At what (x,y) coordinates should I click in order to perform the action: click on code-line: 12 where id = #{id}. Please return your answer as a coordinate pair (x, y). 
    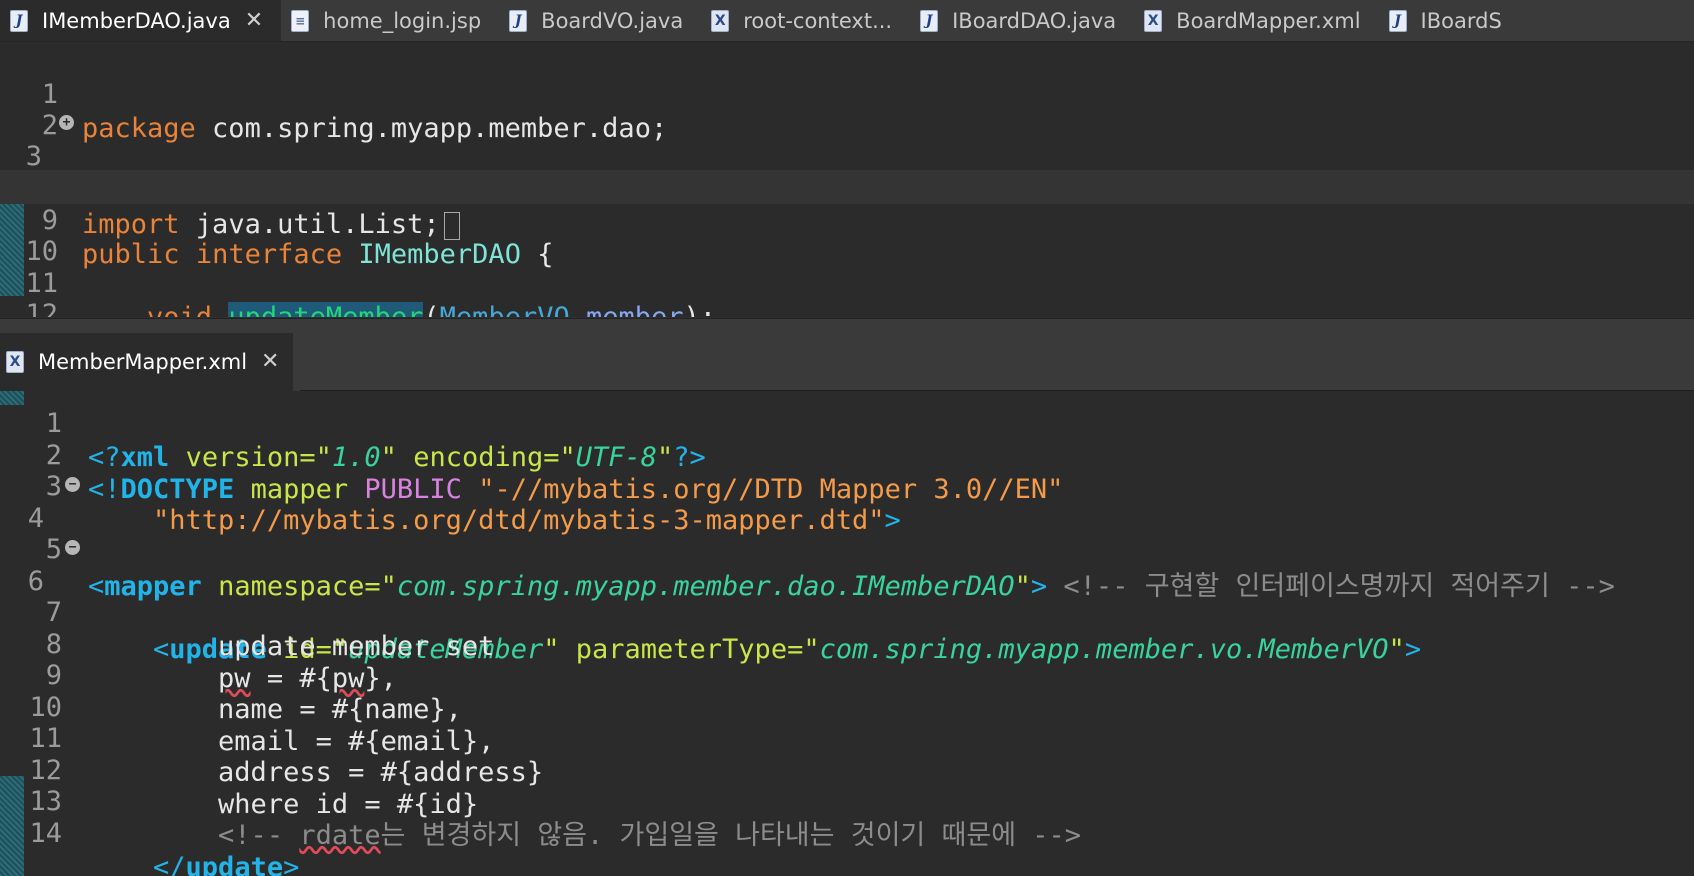
    Looking at the image, I should click on (847, 770).